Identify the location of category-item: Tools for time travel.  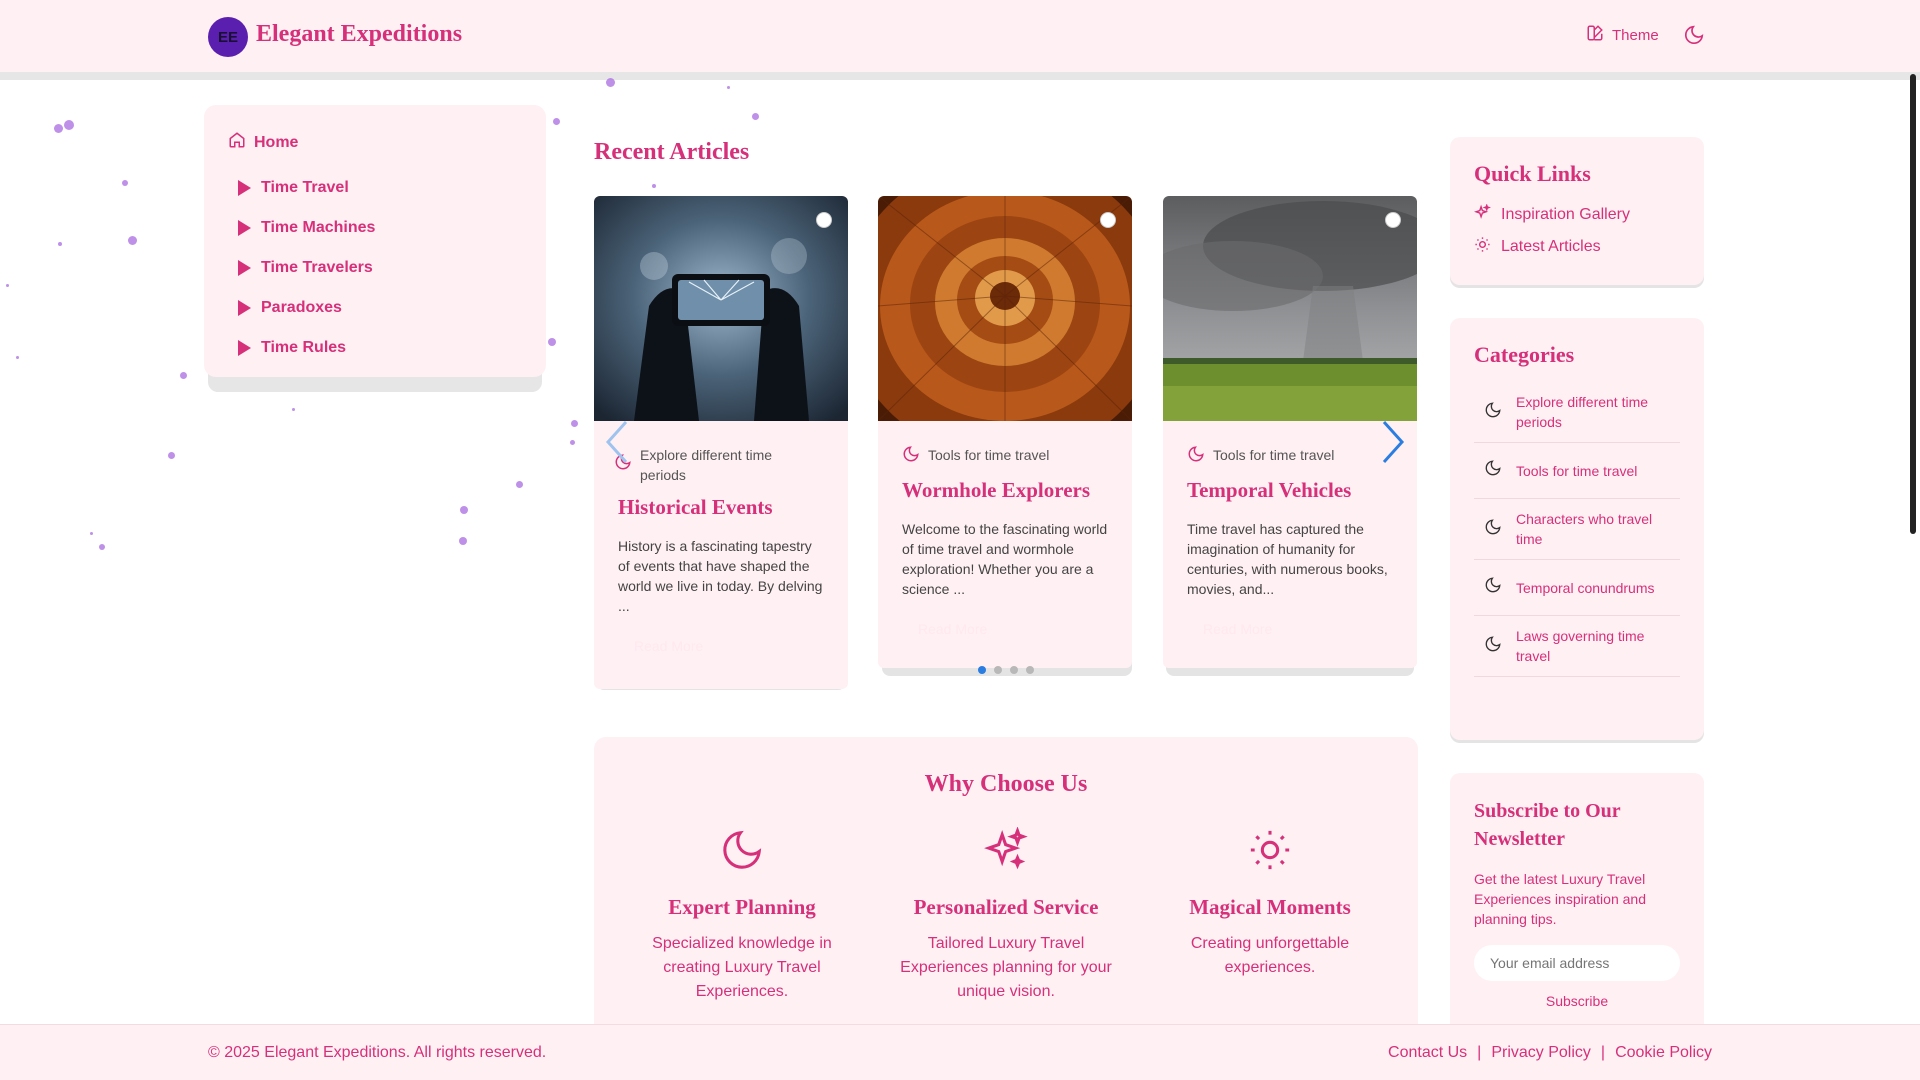
(1577, 471).